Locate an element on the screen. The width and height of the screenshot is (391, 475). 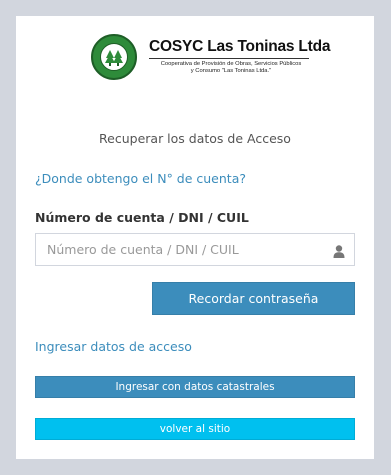
account-input is located at coordinates (179, 249).